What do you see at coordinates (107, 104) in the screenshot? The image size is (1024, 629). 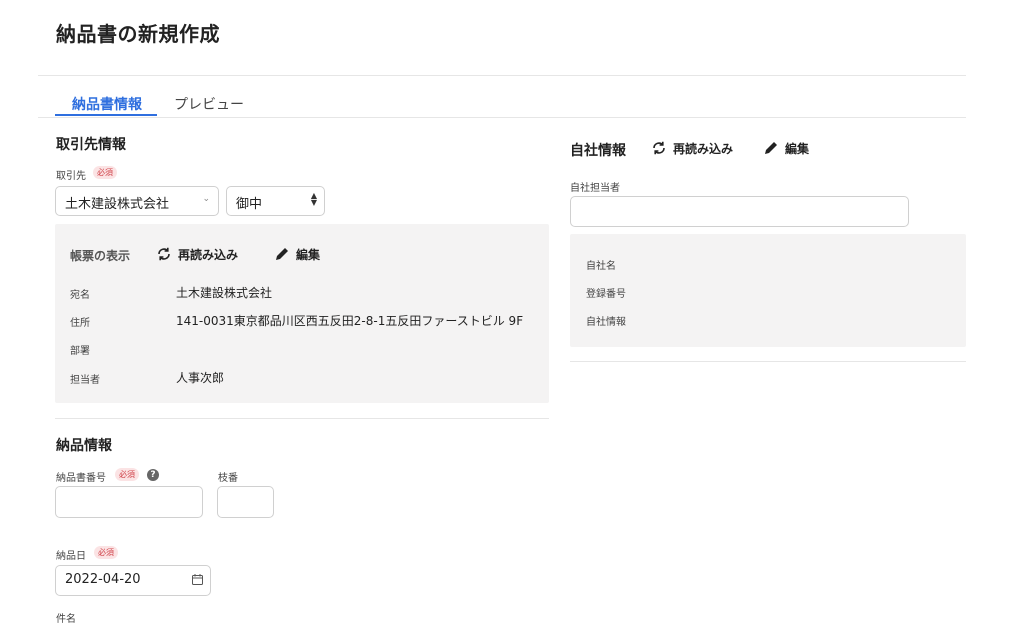 I see `tab-delivery-info: 納品書情報` at bounding box center [107, 104].